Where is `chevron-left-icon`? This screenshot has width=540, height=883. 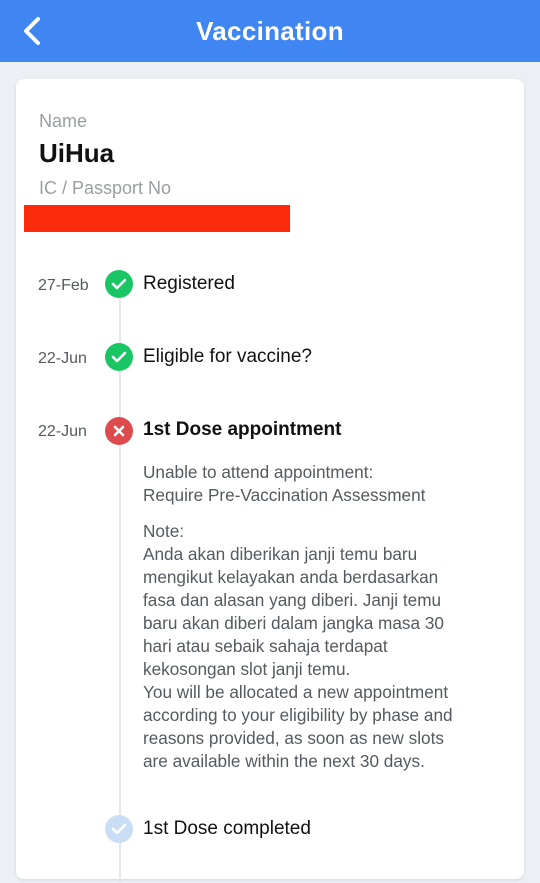 chevron-left-icon is located at coordinates (32, 31).